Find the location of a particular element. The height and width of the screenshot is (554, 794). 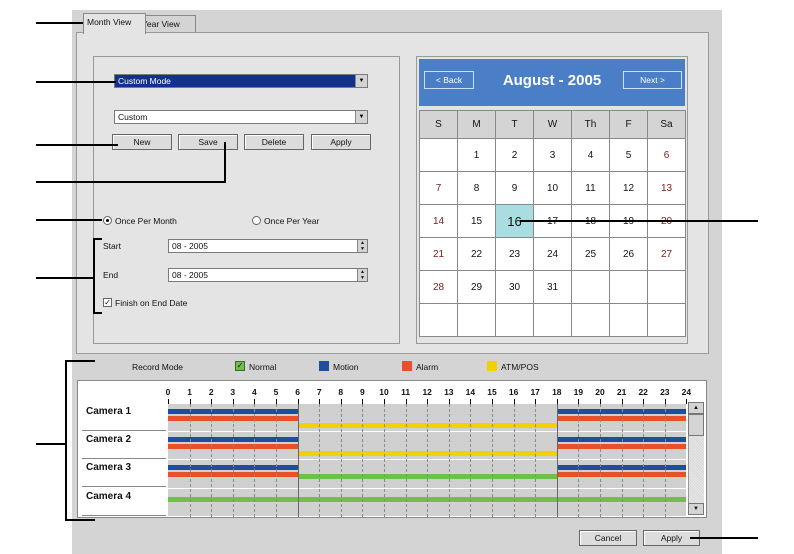

hour-label: 0 is located at coordinates (168, 392).